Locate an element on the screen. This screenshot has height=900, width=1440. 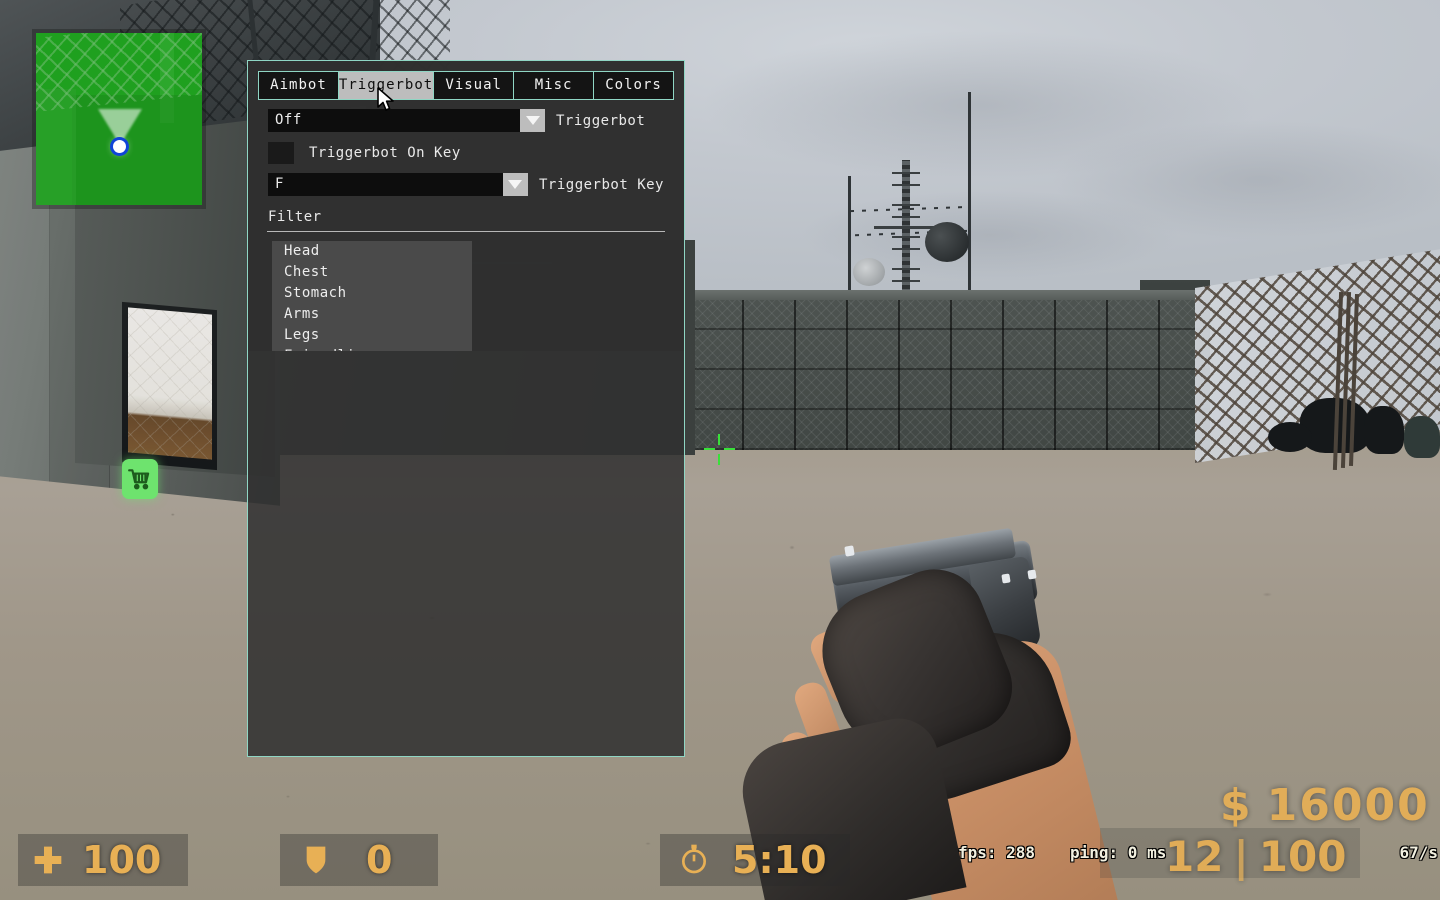
triggerbot-key-row: F Triggerbot Key is located at coordinates (466, 184).